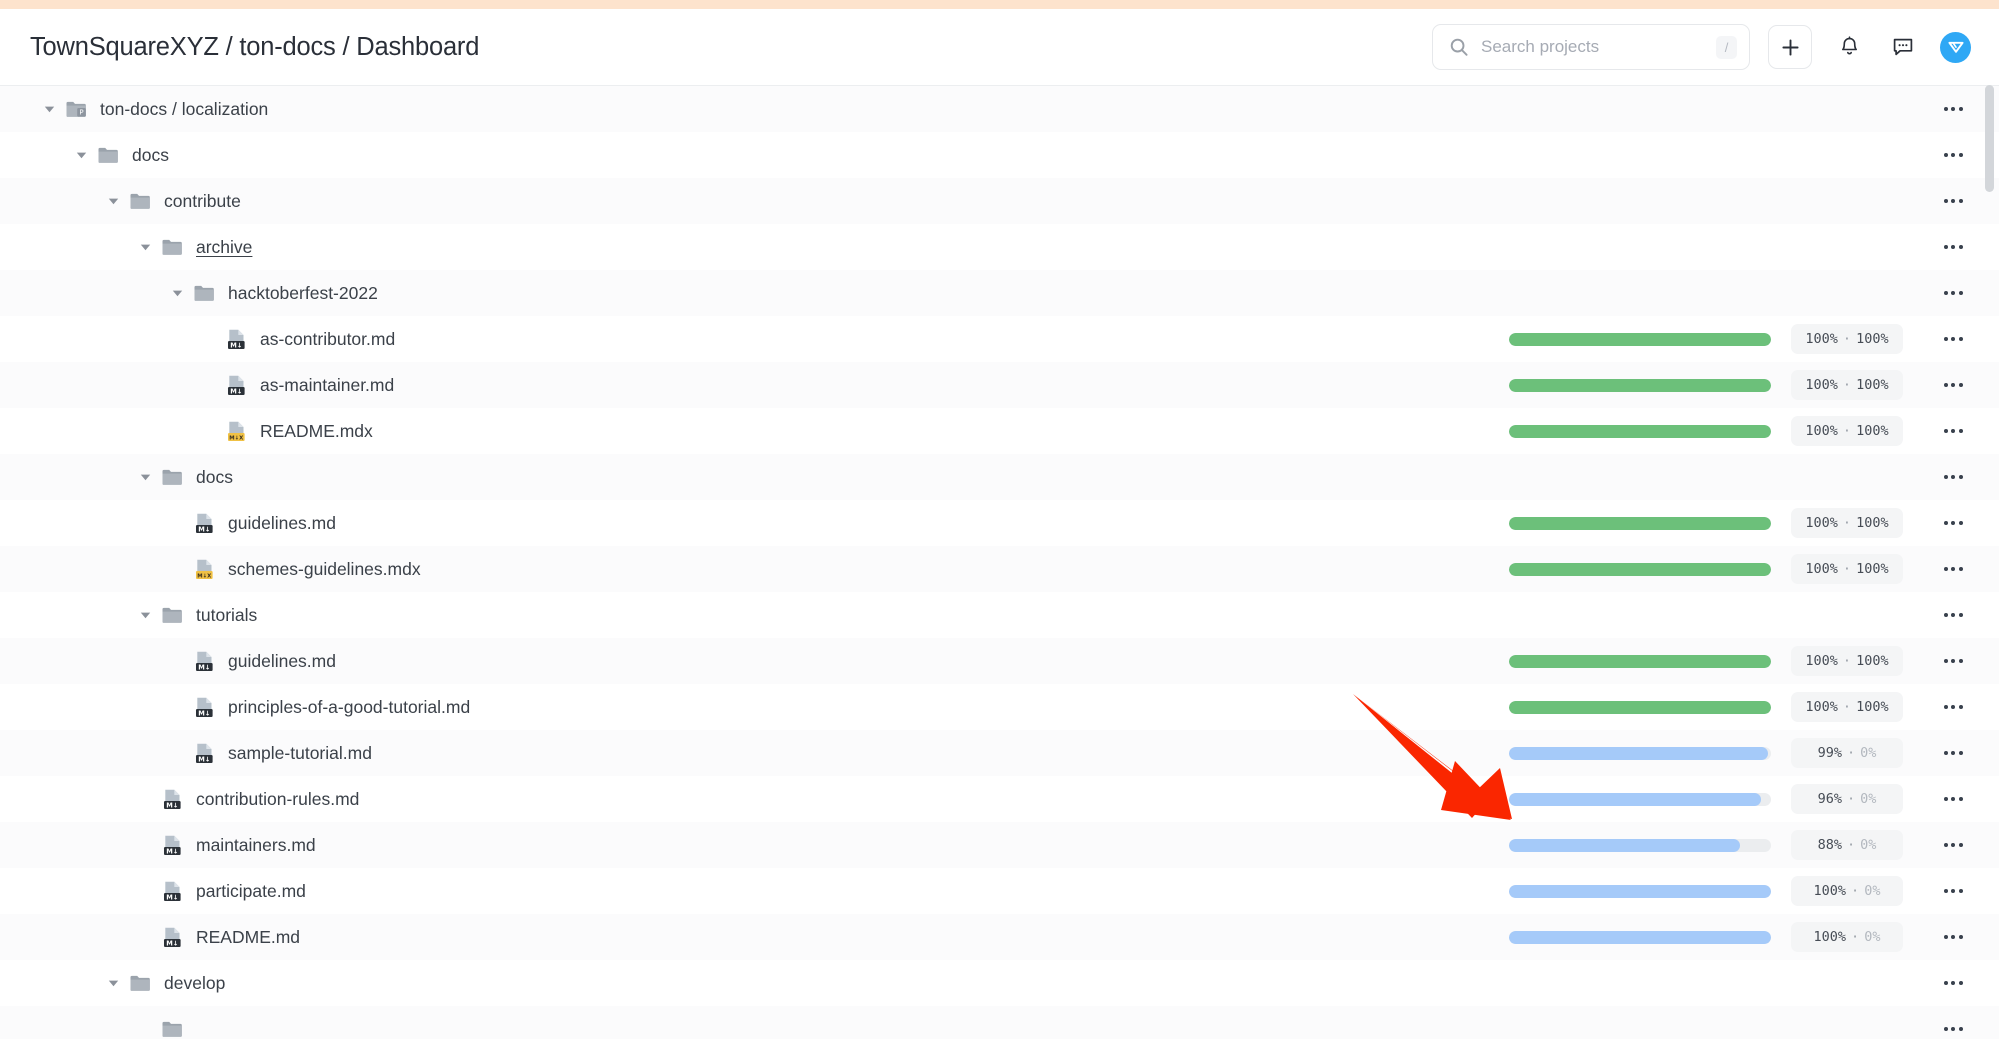 The image size is (1999, 1039). What do you see at coordinates (1790, 47) in the screenshot?
I see `add-project-button` at bounding box center [1790, 47].